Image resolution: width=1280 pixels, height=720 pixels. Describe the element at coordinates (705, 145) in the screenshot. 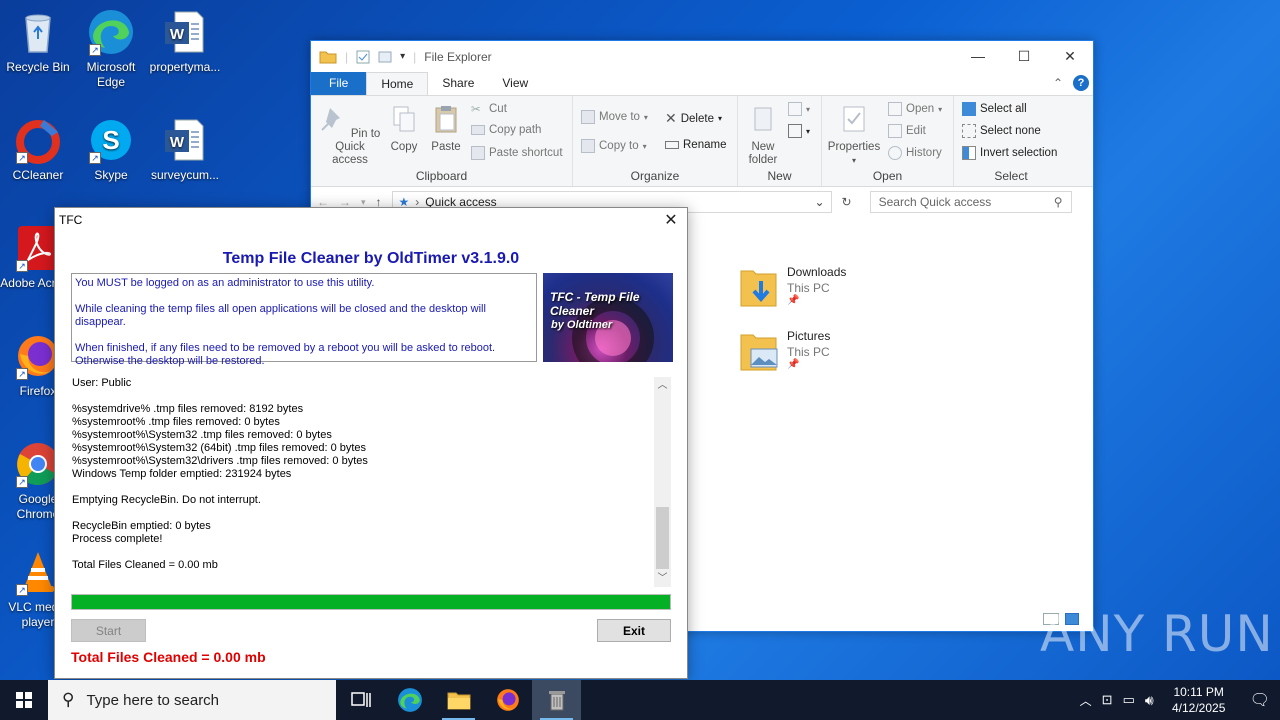

I see `rename-label: Rename` at that location.